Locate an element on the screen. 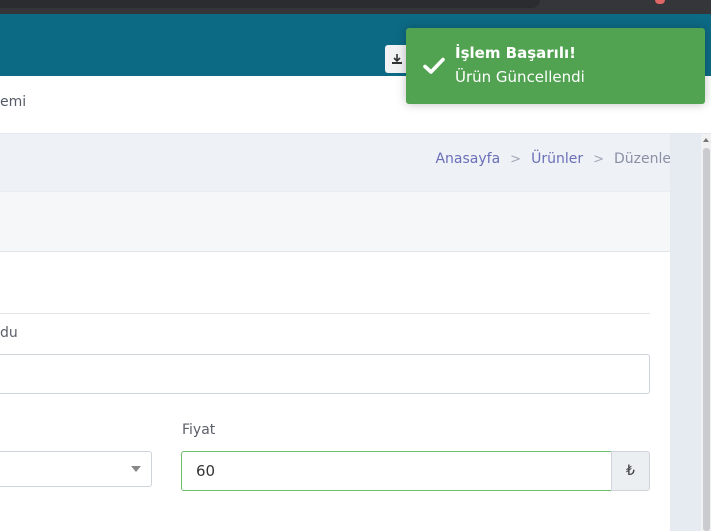 The width and height of the screenshot is (711, 531). toast-title: İşlem Başarılı! is located at coordinates (515, 53).